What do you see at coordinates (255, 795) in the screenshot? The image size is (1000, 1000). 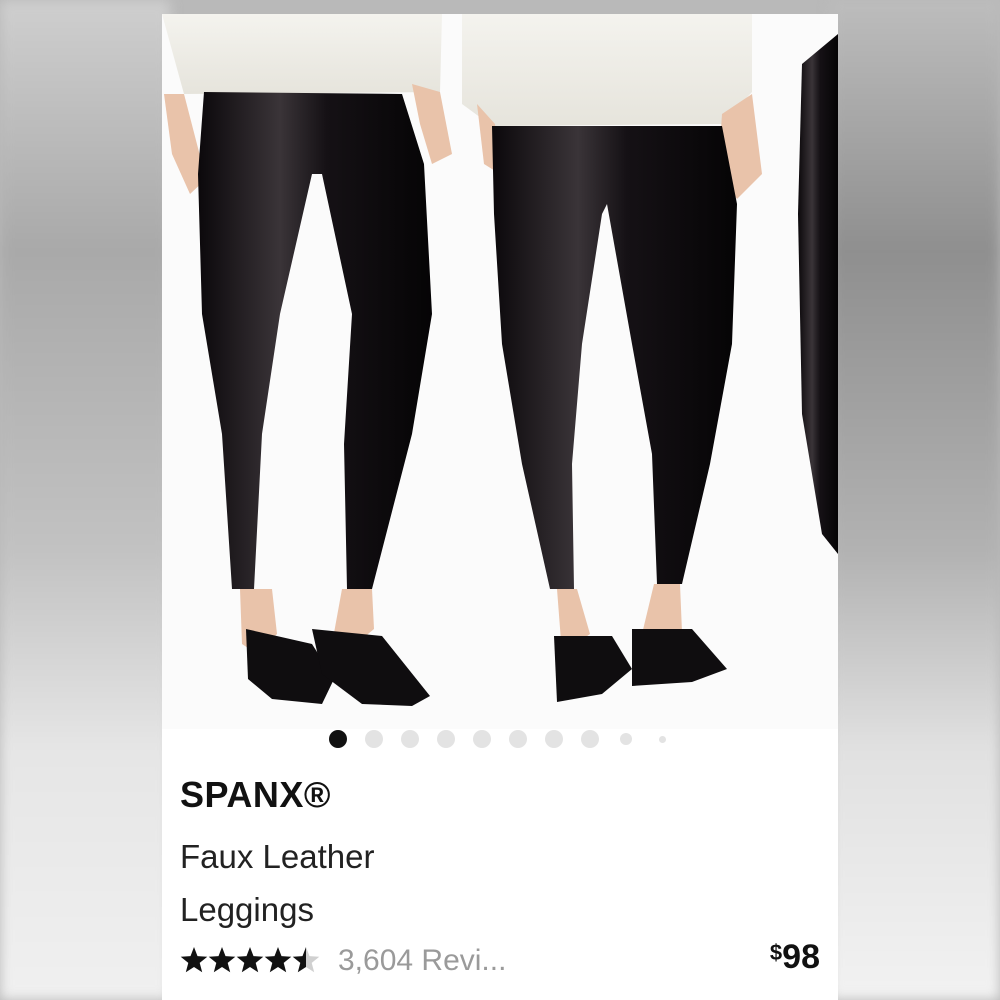 I see `product-brand: SPANX®` at bounding box center [255, 795].